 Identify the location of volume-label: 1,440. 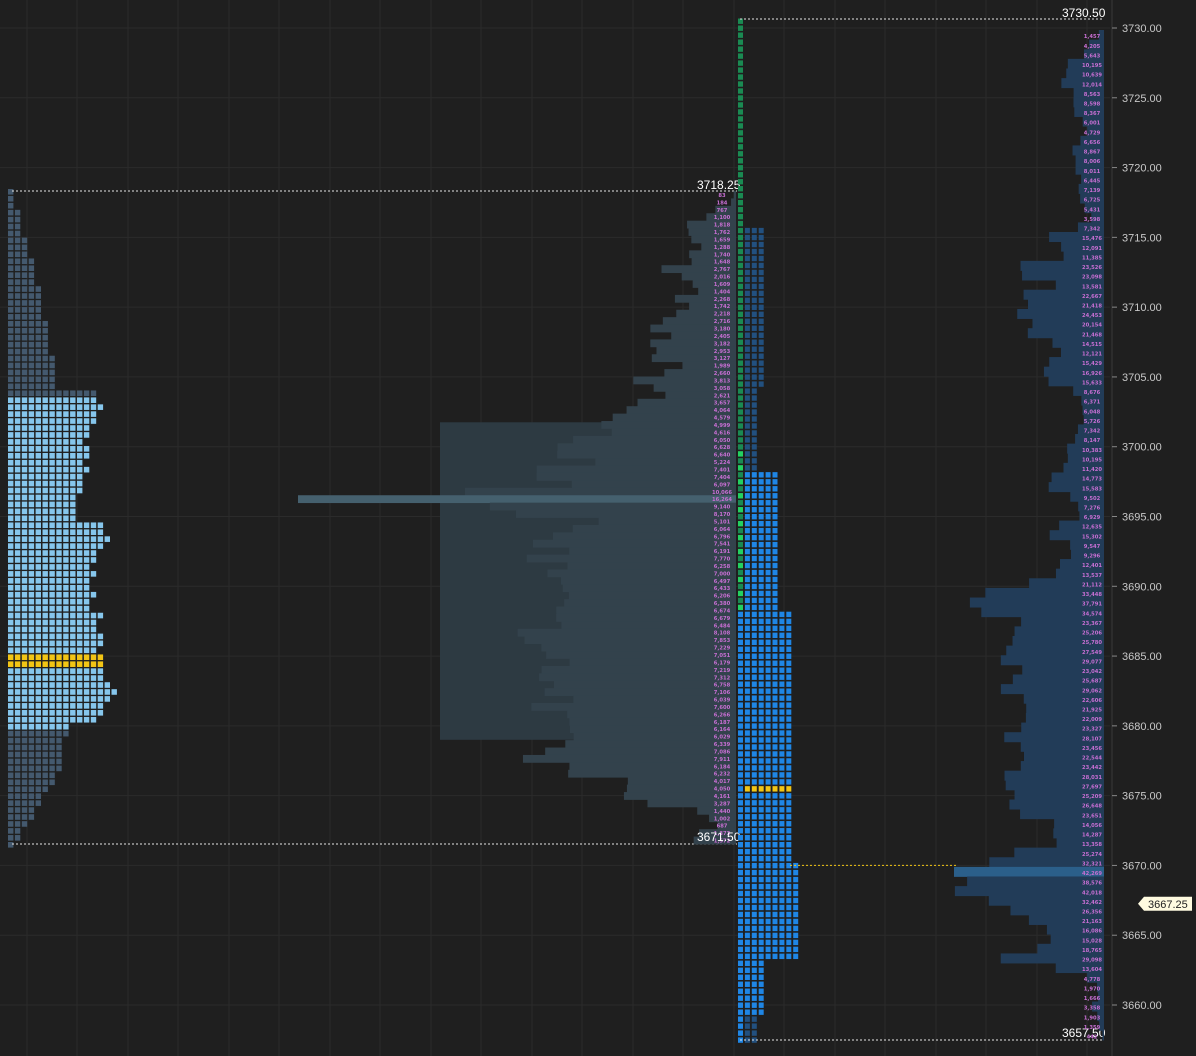
(722, 812).